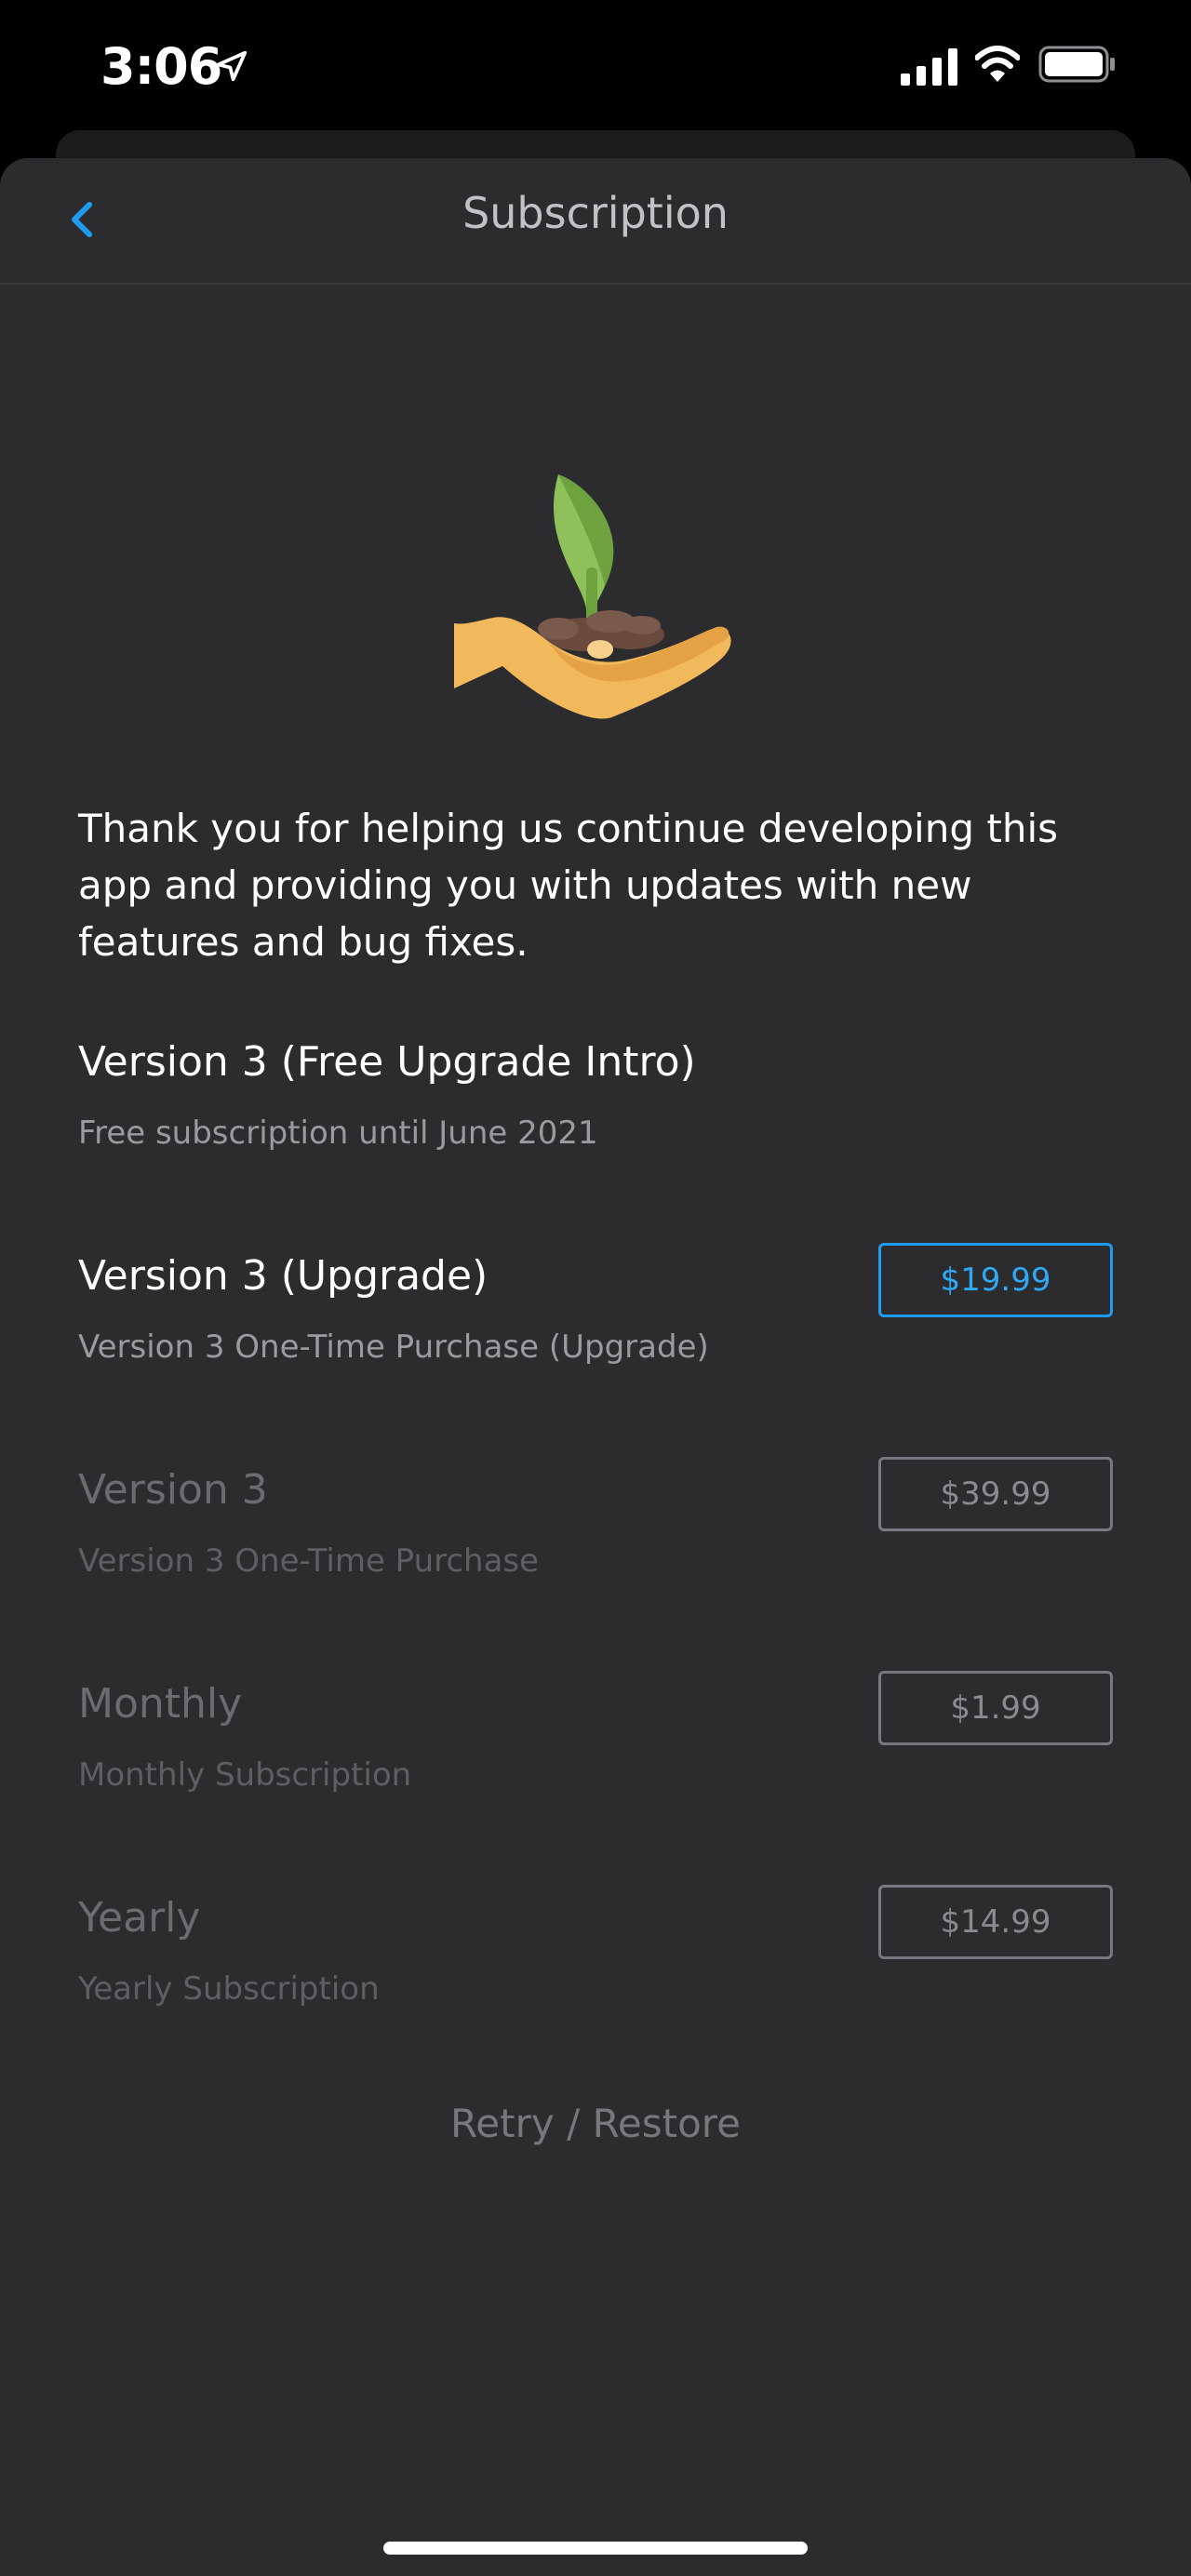  Describe the element at coordinates (232, 66) in the screenshot. I see `location-arrow-icon` at that location.